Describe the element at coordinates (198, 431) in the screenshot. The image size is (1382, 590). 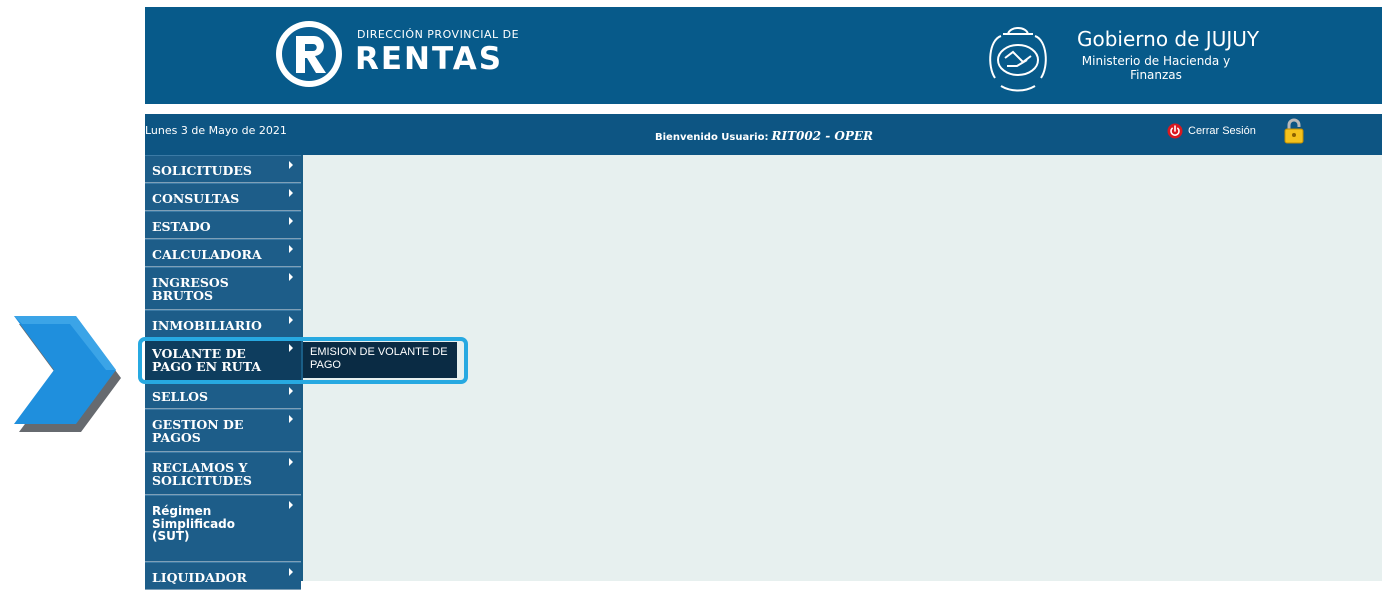
I see `menu-item-label: GESTION DE PAGOS` at that location.